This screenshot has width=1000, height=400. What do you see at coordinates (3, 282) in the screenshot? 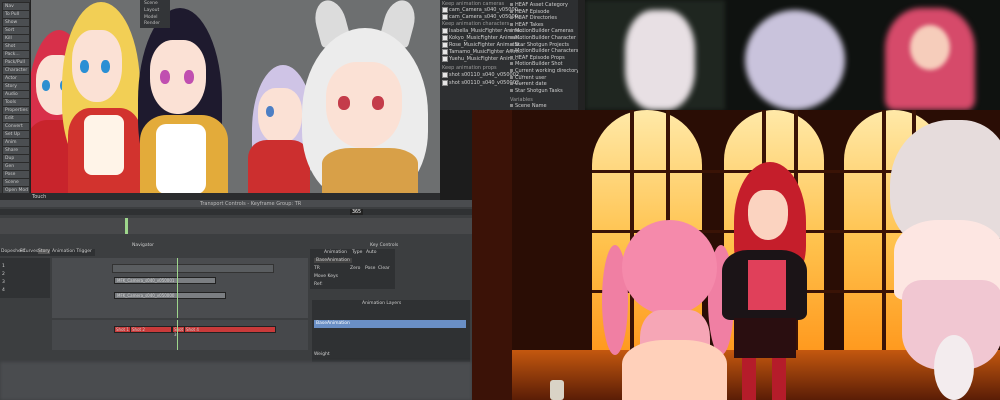
I see `track-label-3: 3` at bounding box center [3, 282].